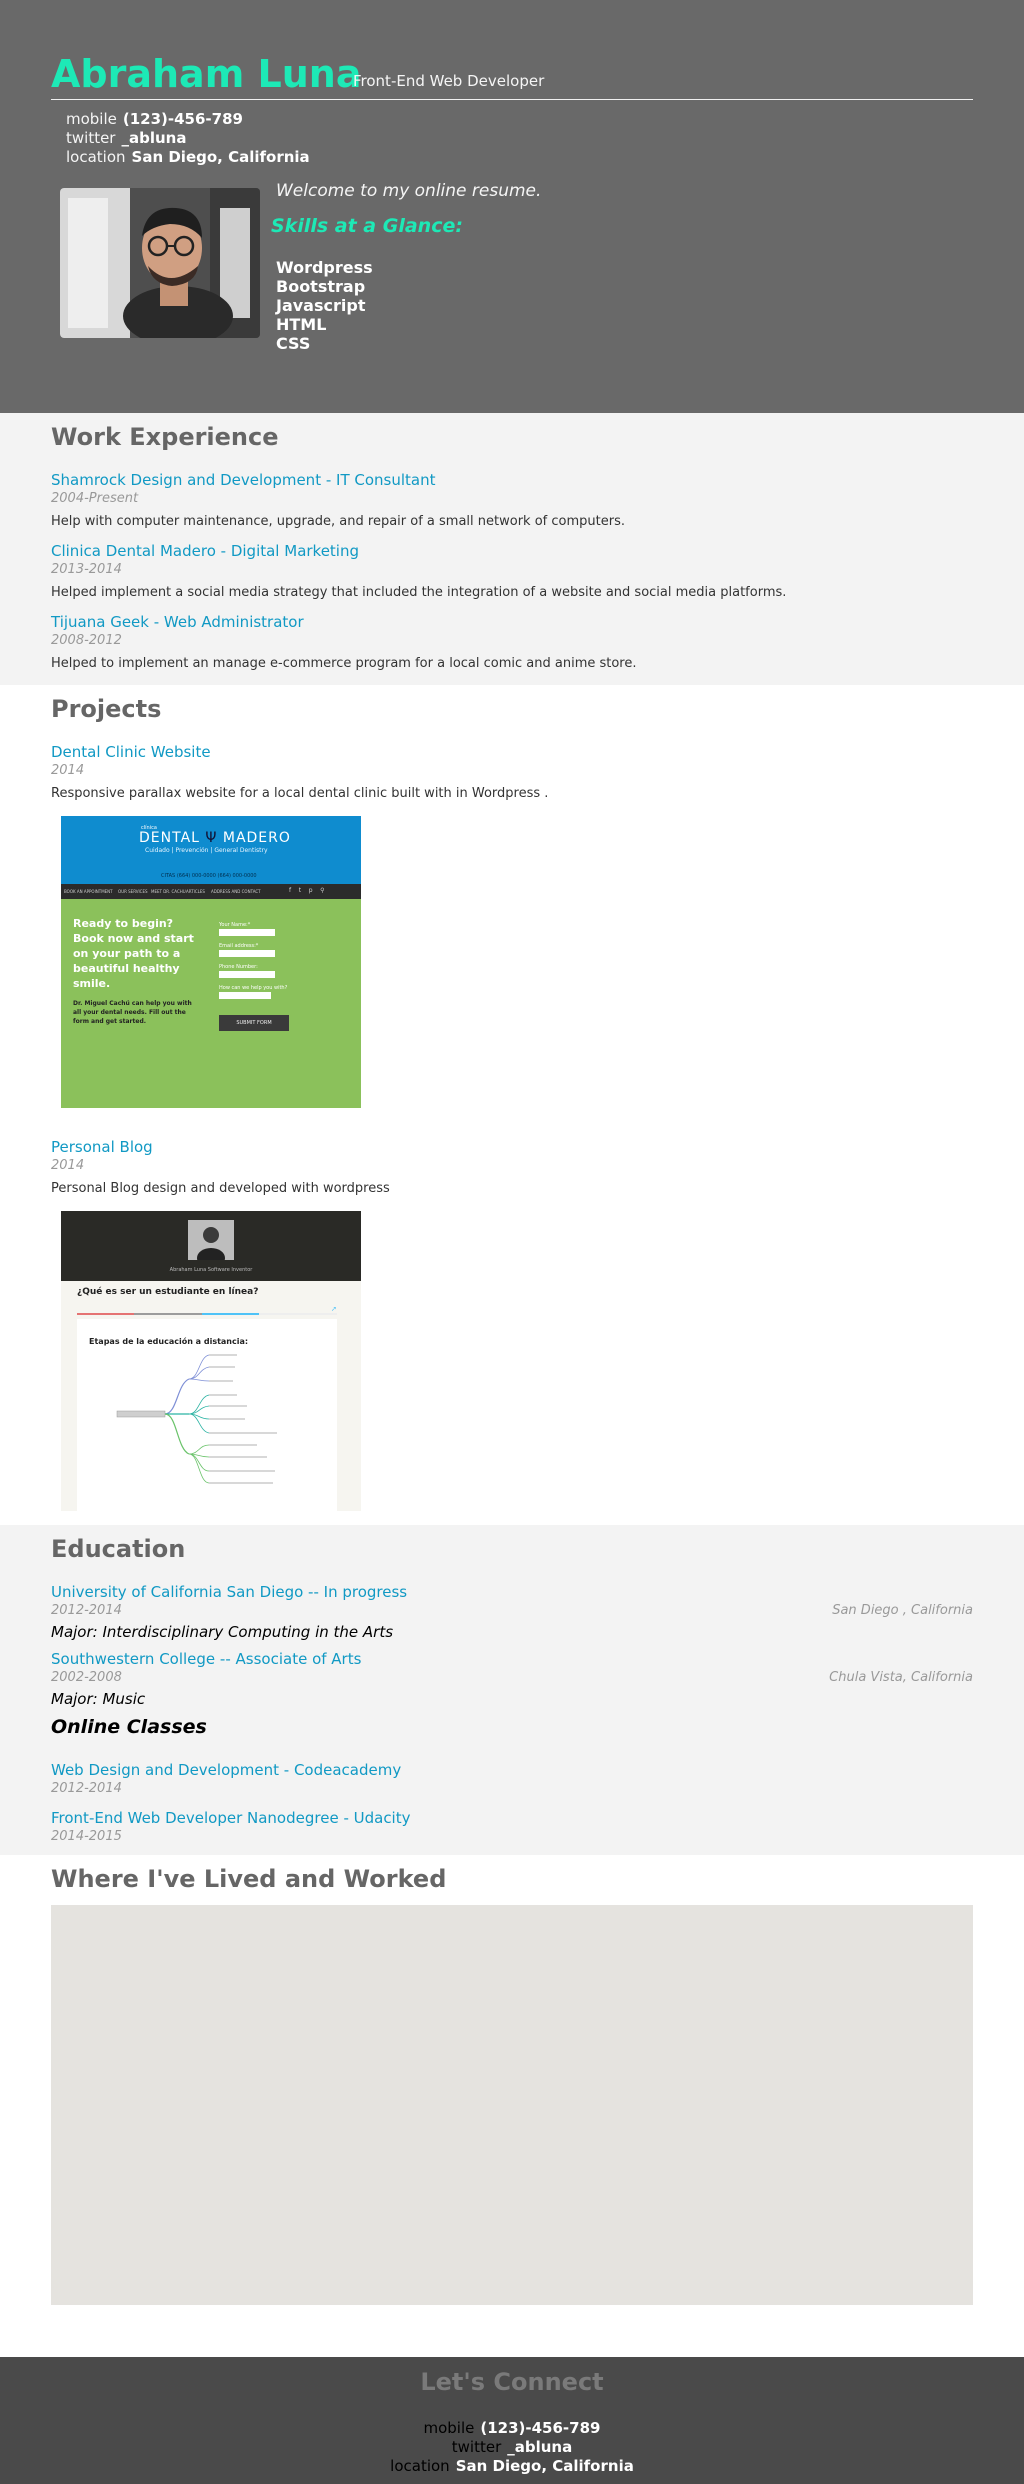  What do you see at coordinates (129, 1727) in the screenshot?
I see `online-classes-heading: Online Classes` at bounding box center [129, 1727].